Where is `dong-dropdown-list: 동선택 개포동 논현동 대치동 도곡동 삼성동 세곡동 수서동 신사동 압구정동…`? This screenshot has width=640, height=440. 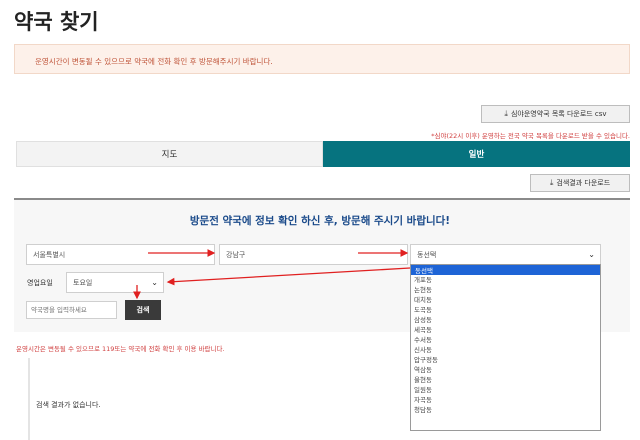
dong-dropdown-list: 동선택 개포동 논현동 대치동 도곡동 삼성동 세곡동 수서동 신사동 압구정동… is located at coordinates (505, 347).